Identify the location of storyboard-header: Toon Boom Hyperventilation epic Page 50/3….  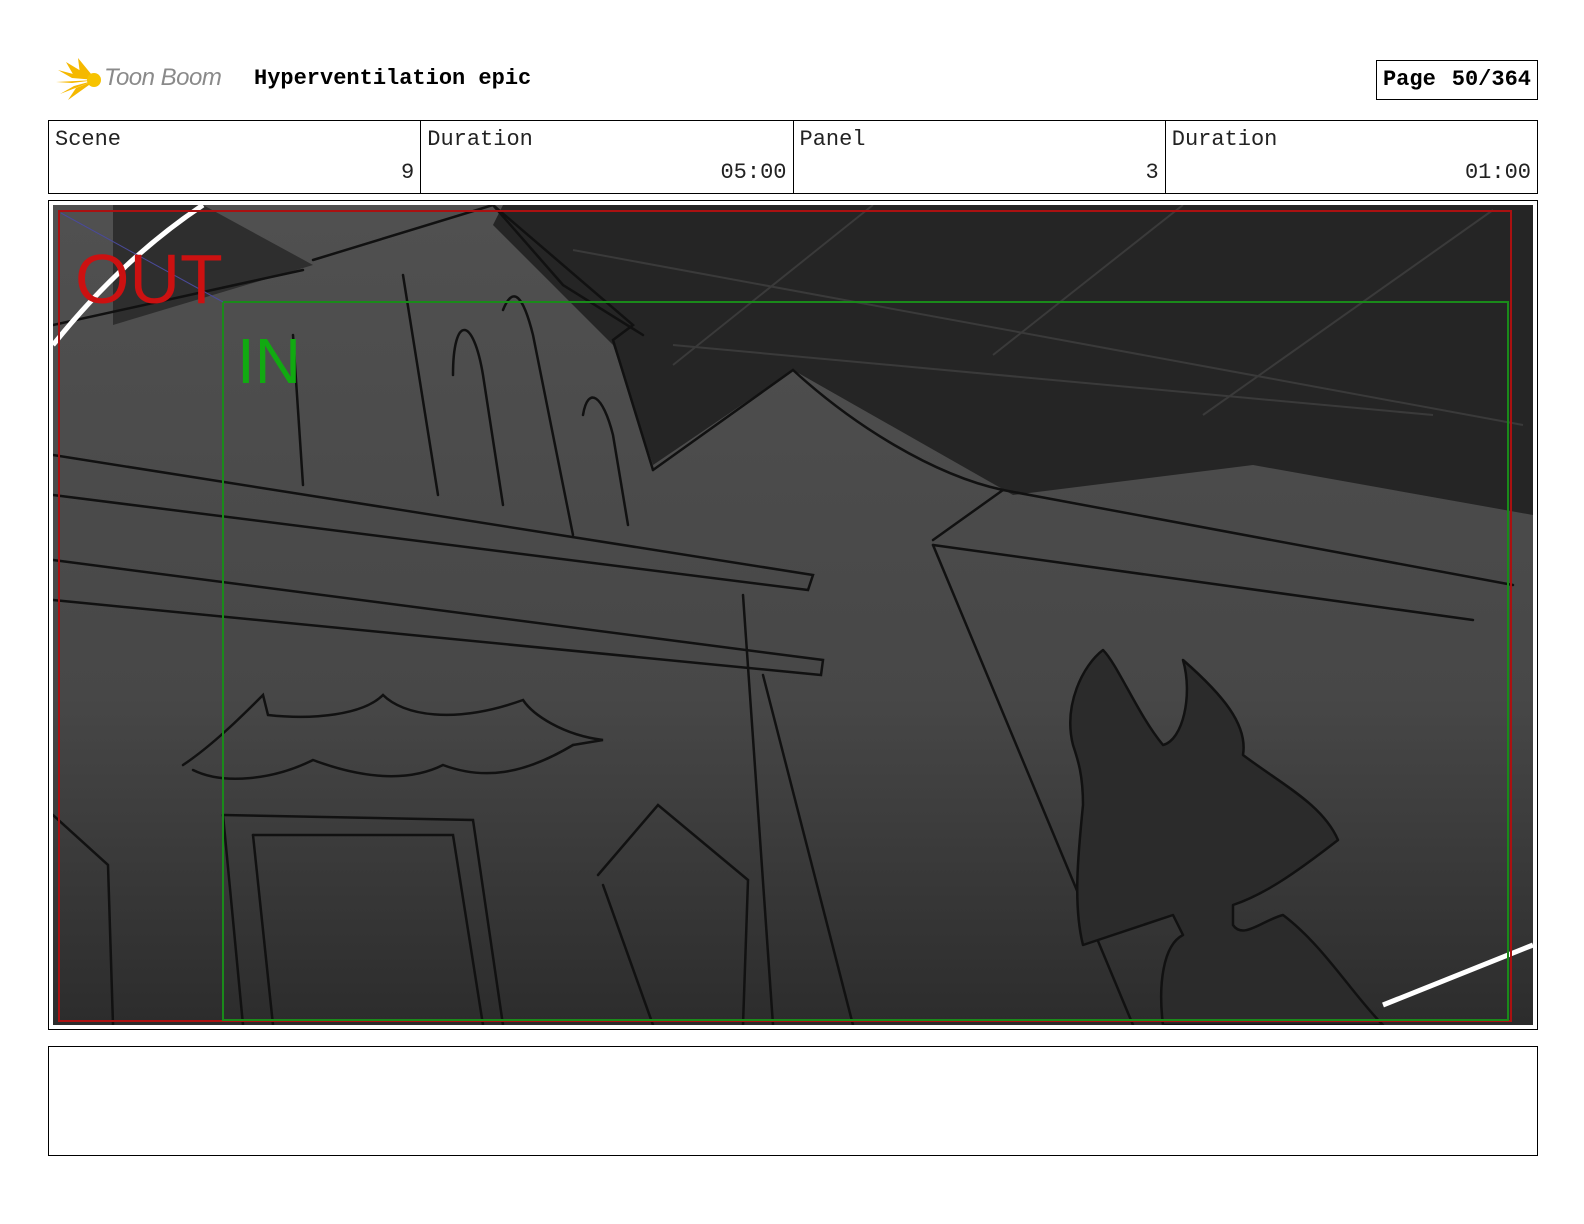
(793, 80).